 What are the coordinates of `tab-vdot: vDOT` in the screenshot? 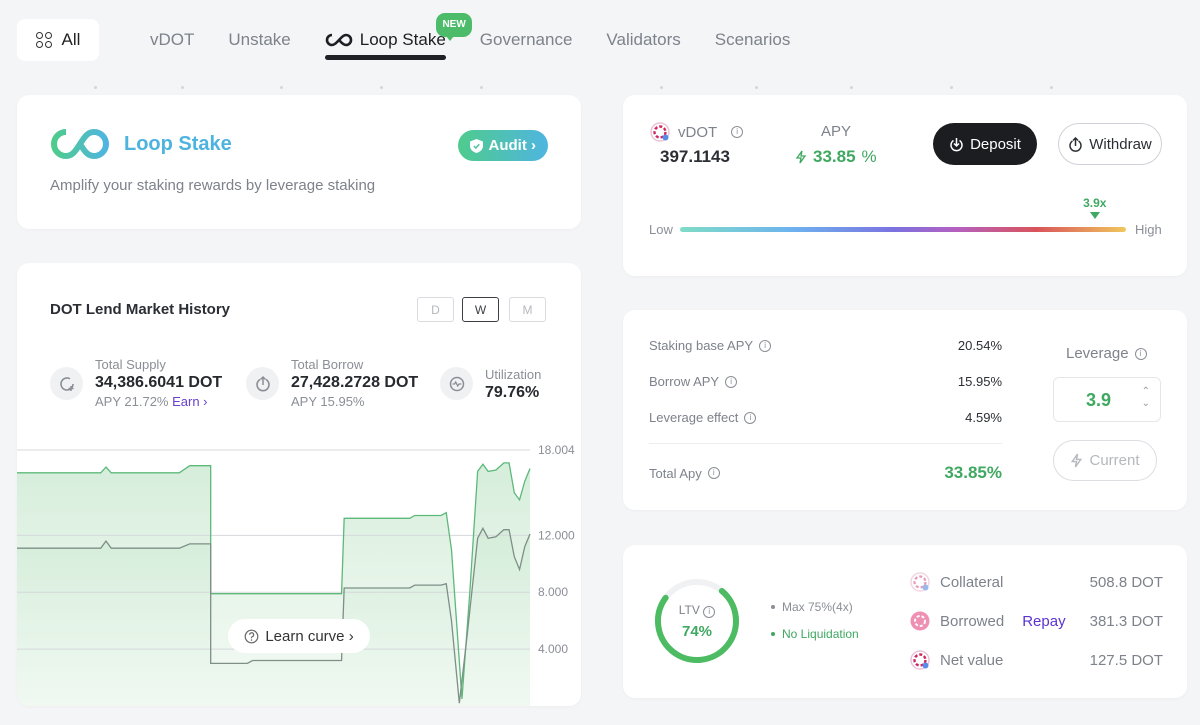 It's located at (172, 44).